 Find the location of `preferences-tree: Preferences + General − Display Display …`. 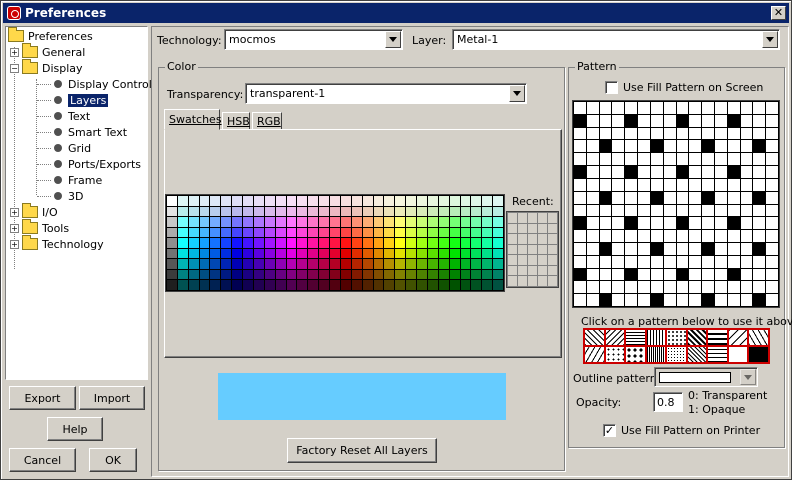

preferences-tree: Preferences + General − Display Display … is located at coordinates (78, 203).